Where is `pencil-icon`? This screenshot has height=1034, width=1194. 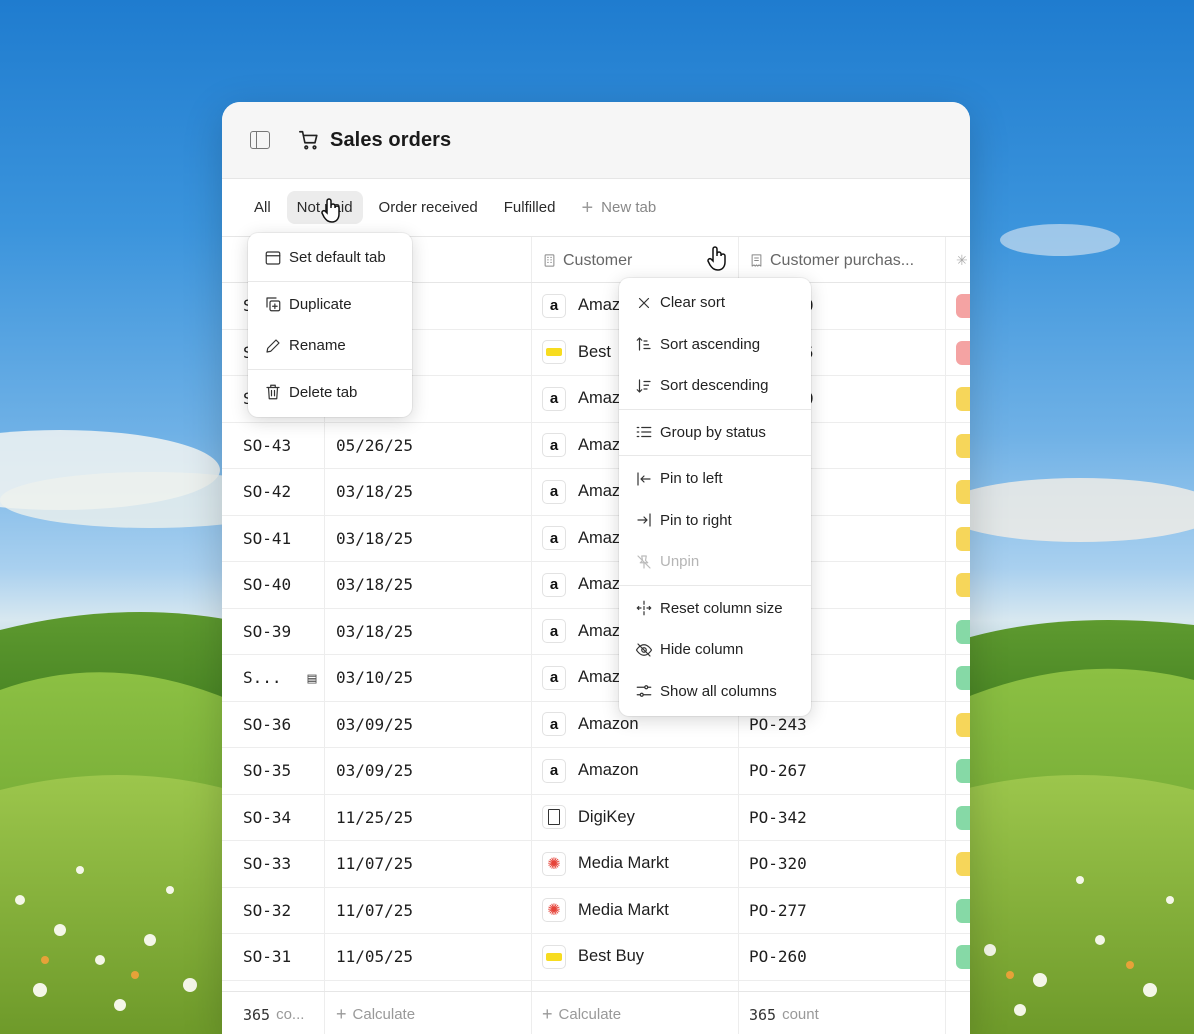 pencil-icon is located at coordinates (273, 346).